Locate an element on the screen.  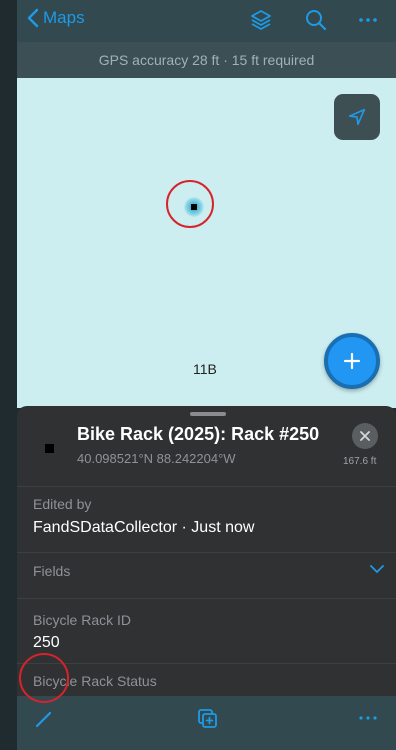
close-button is located at coordinates (365, 436).